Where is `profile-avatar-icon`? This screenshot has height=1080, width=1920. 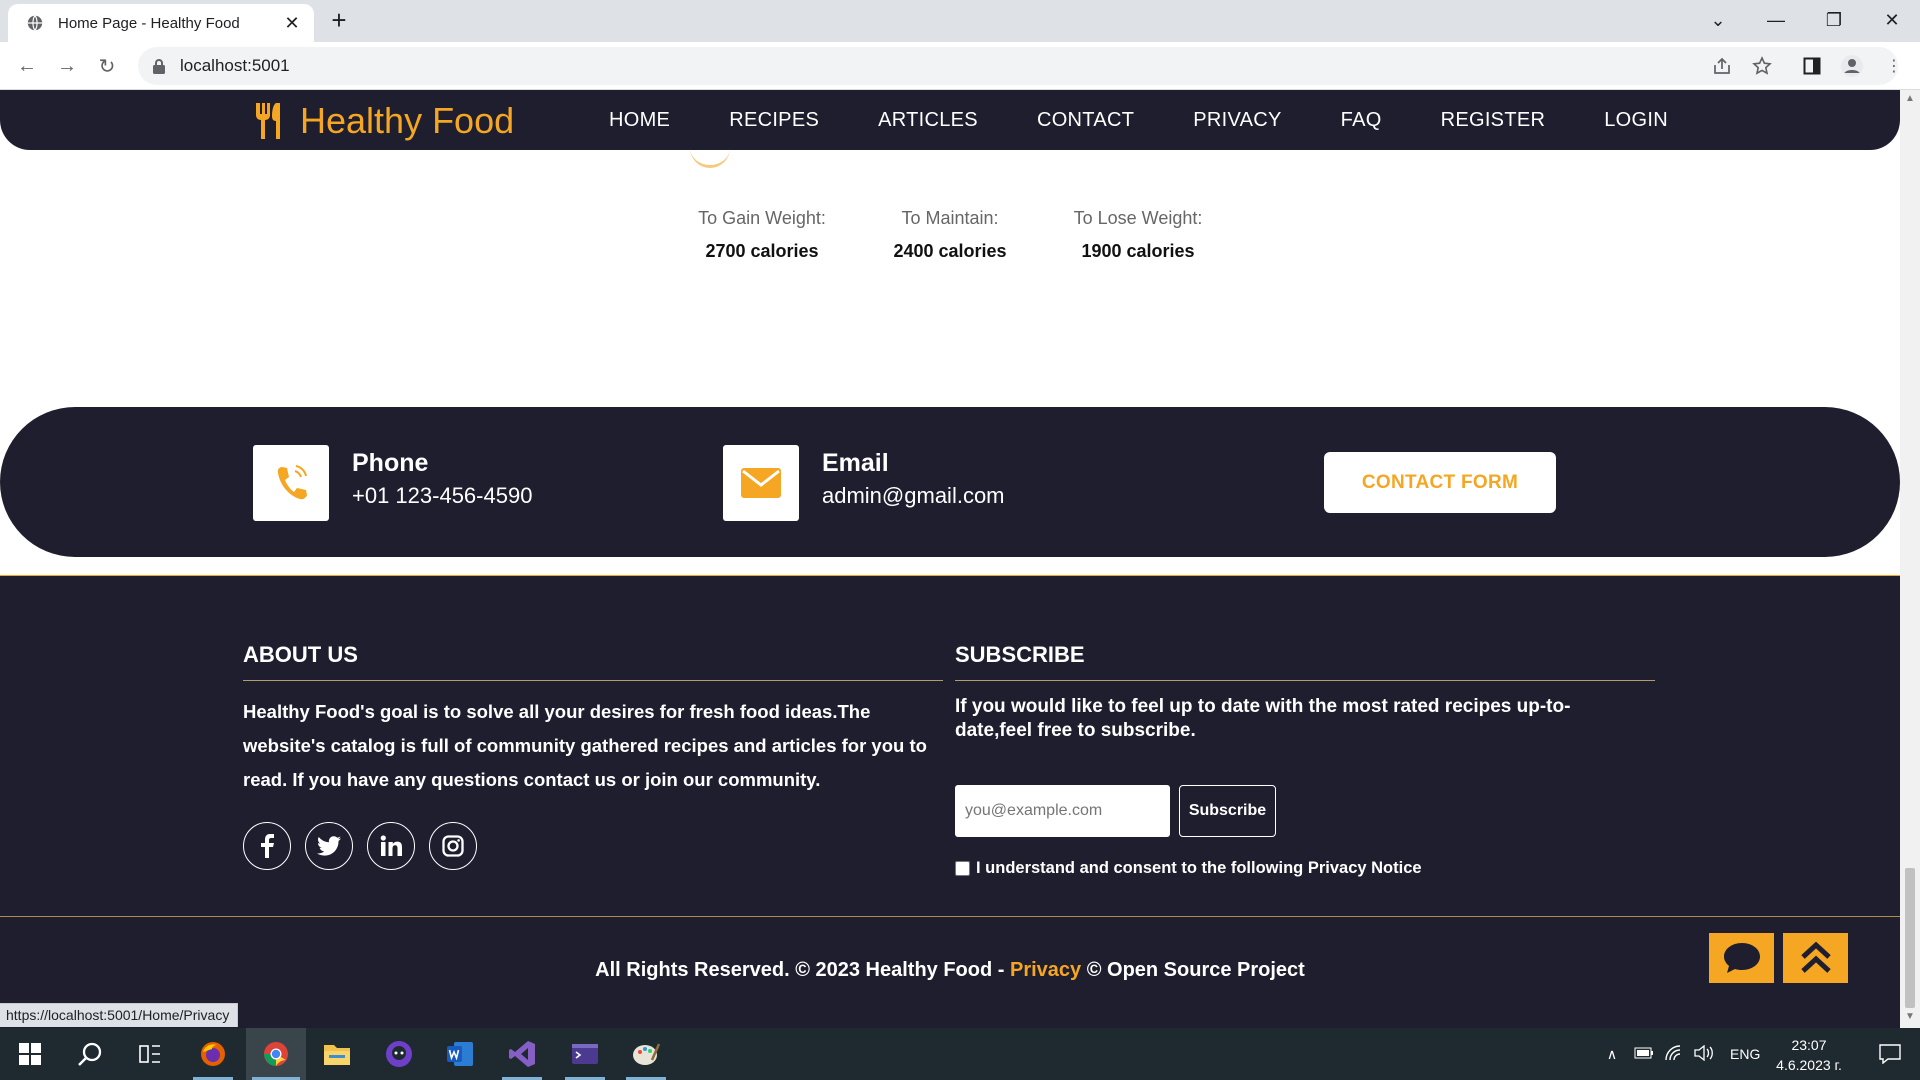
profile-avatar-icon is located at coordinates (1852, 66).